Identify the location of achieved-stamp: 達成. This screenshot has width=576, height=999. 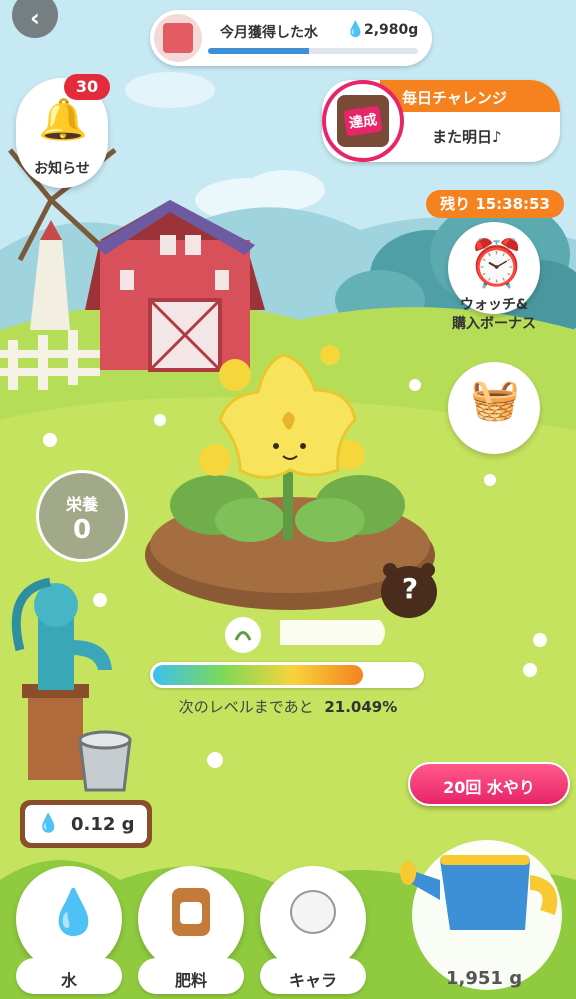
(363, 121).